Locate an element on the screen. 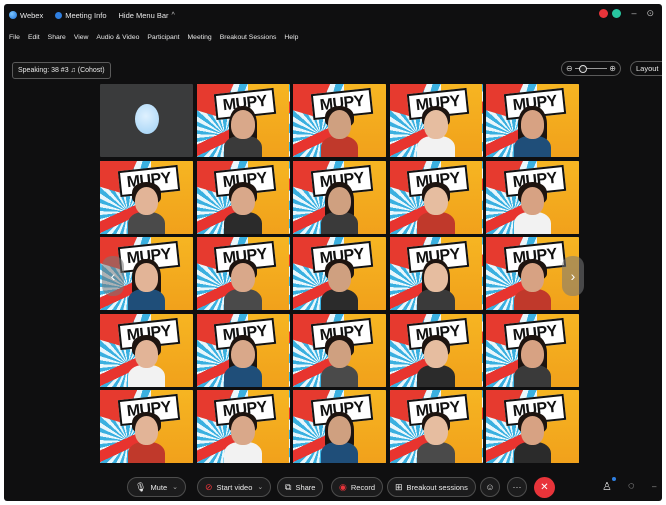  webex-logo-icon is located at coordinates (13, 15).